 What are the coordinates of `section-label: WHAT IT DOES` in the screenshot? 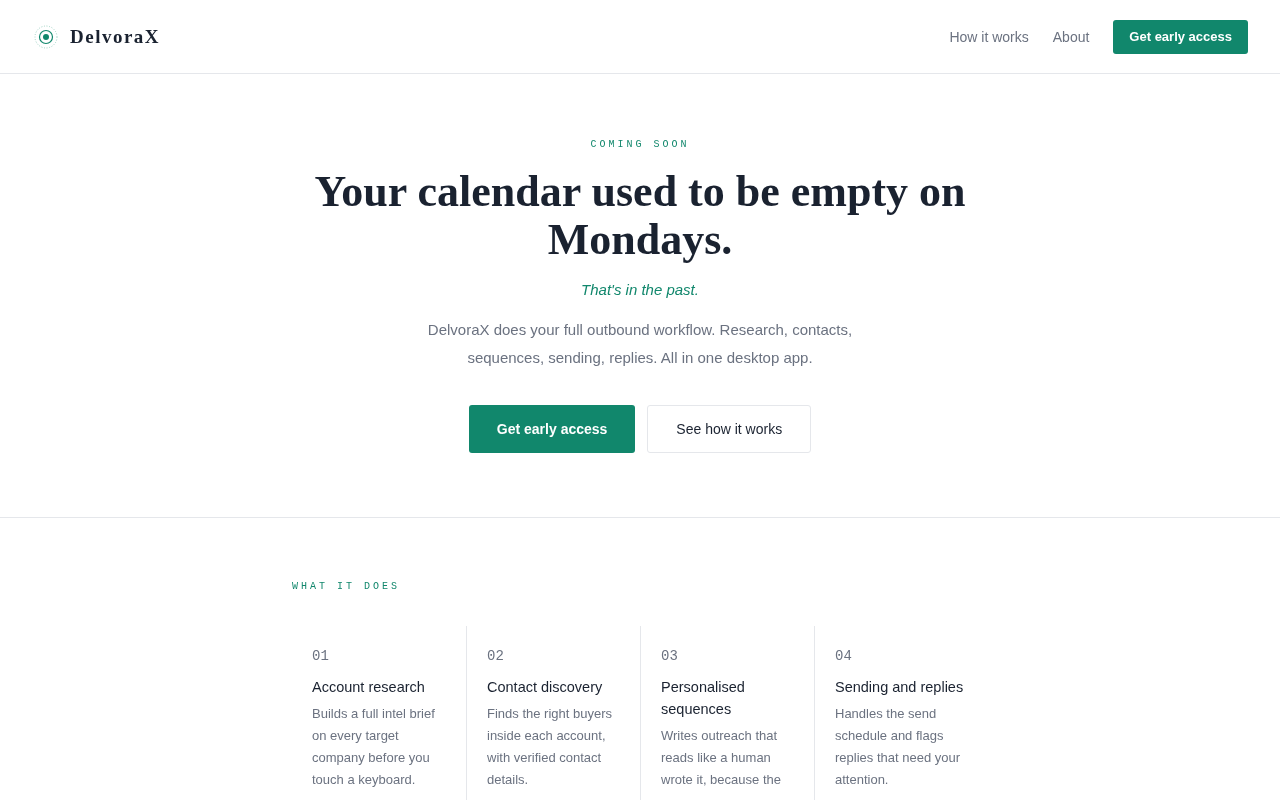 It's located at (346, 587).